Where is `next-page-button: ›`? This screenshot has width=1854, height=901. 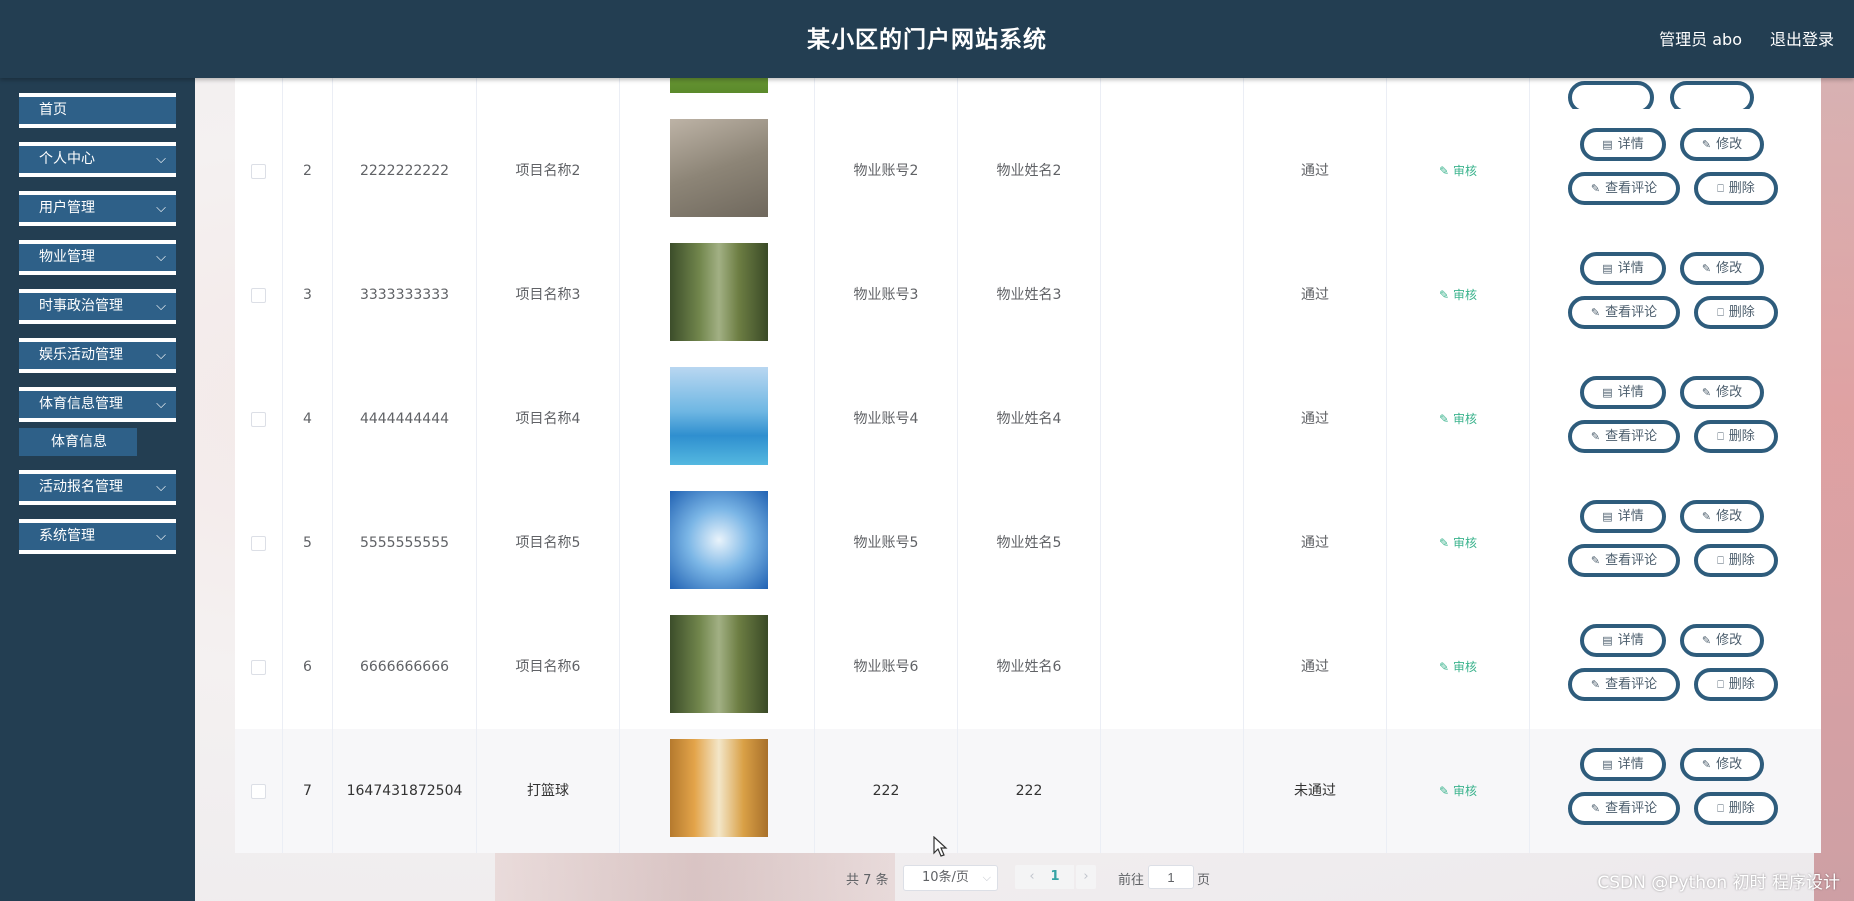
next-page-button: › is located at coordinates (1086, 877).